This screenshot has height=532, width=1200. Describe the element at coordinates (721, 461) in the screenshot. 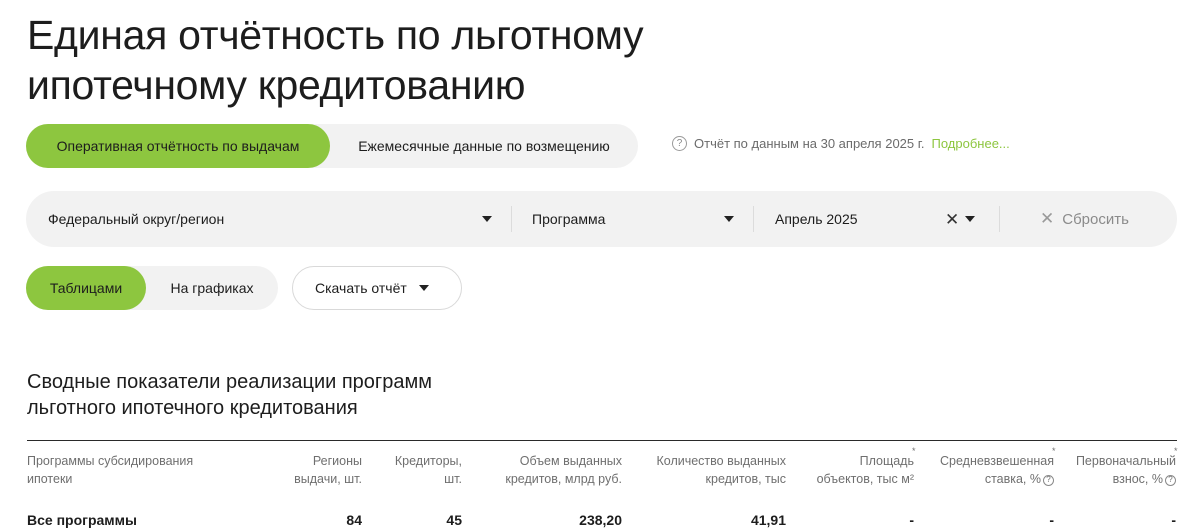

I see `header-line: Количество выданных` at that location.